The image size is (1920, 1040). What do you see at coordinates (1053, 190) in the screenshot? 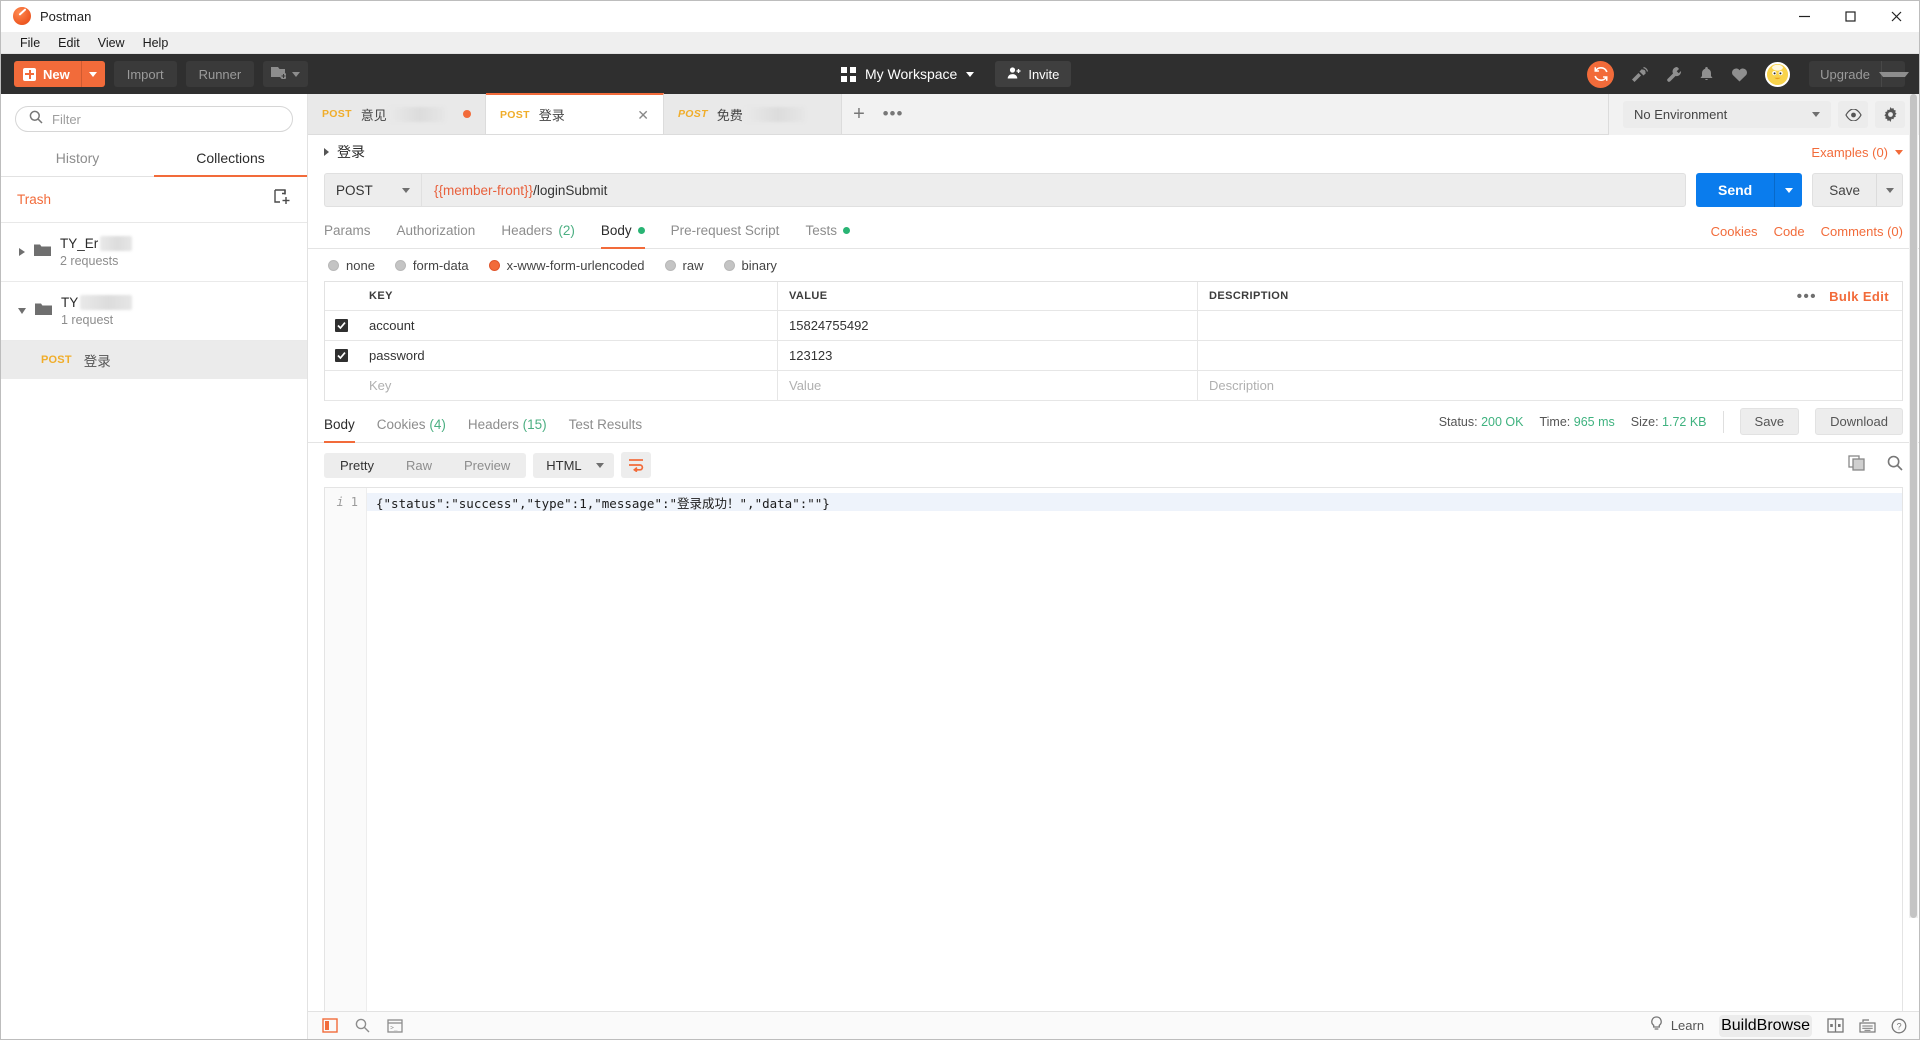
I see `url-input: {{member-front}}/loginSubmit` at bounding box center [1053, 190].